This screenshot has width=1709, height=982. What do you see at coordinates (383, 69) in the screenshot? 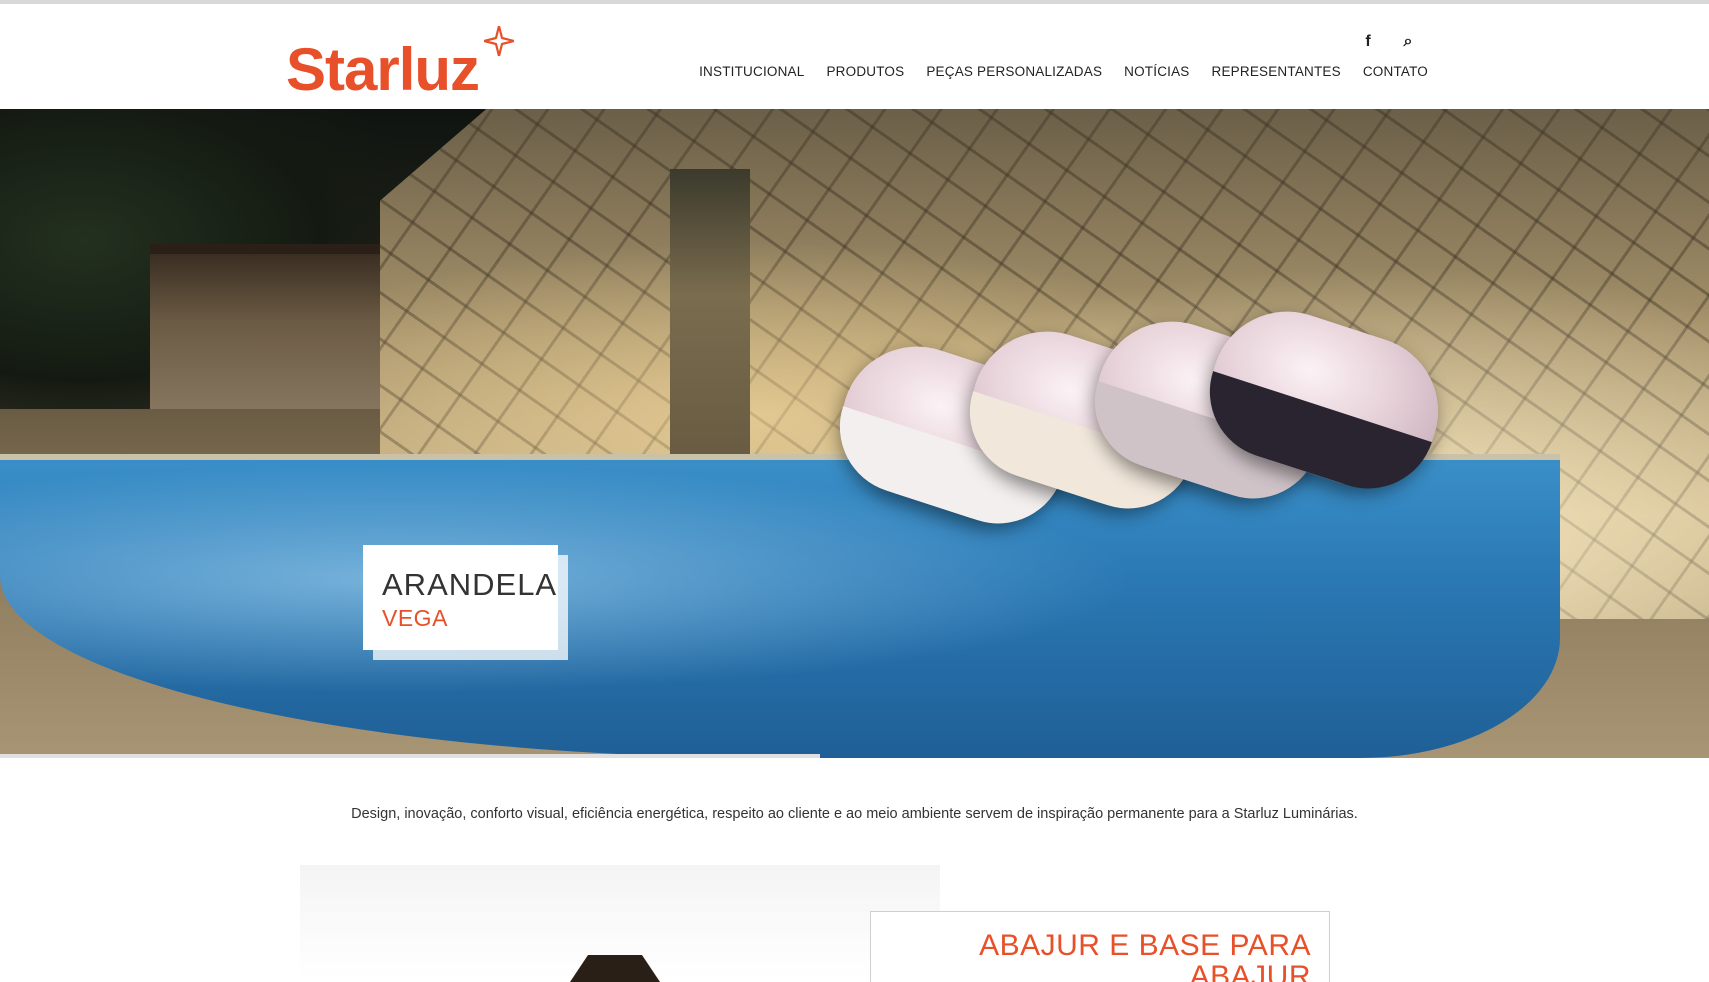
I see `logo-text: Starluz` at bounding box center [383, 69].